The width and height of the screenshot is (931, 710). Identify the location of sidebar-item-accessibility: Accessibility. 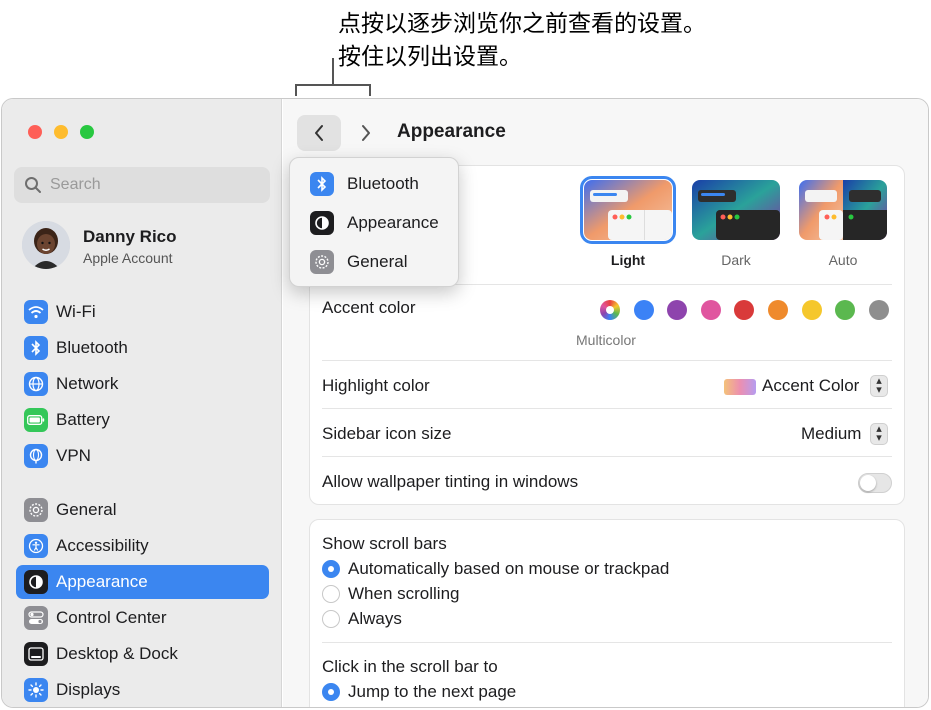
(142, 546).